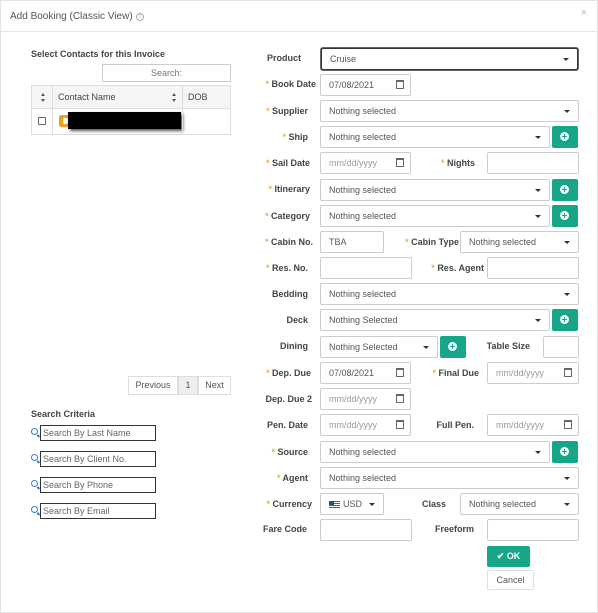  I want to click on bedding-select: Nothing selected, so click(449, 294).